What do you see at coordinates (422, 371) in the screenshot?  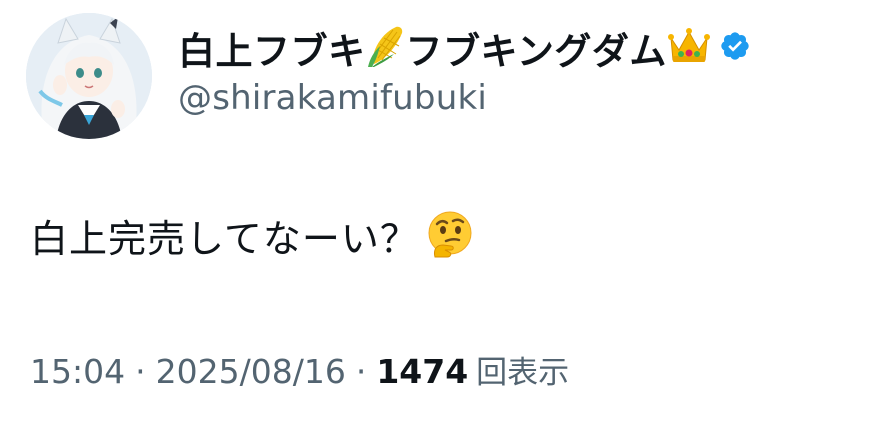 I see `views-count: 1474` at bounding box center [422, 371].